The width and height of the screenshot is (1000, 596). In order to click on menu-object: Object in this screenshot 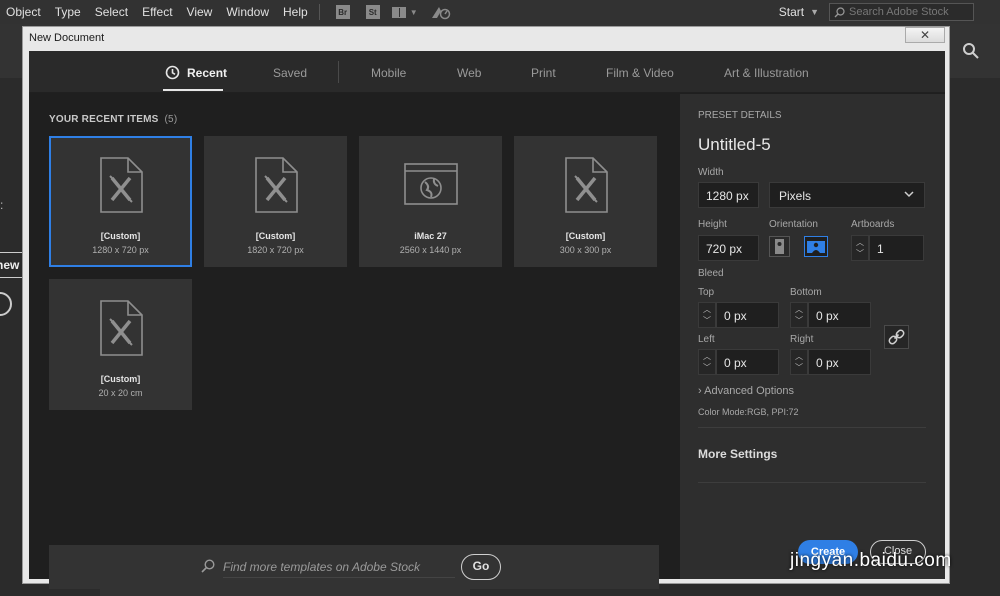, I will do `click(24, 12)`.